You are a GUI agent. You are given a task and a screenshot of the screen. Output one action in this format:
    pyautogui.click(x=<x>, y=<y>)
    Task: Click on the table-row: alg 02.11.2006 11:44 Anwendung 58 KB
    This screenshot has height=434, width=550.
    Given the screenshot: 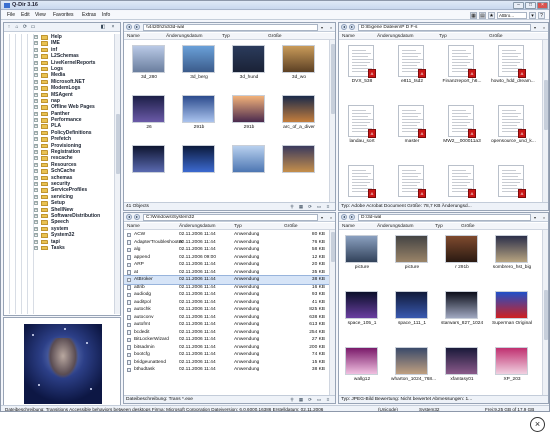 What is the action you would take?
    pyautogui.click(x=229, y=250)
    